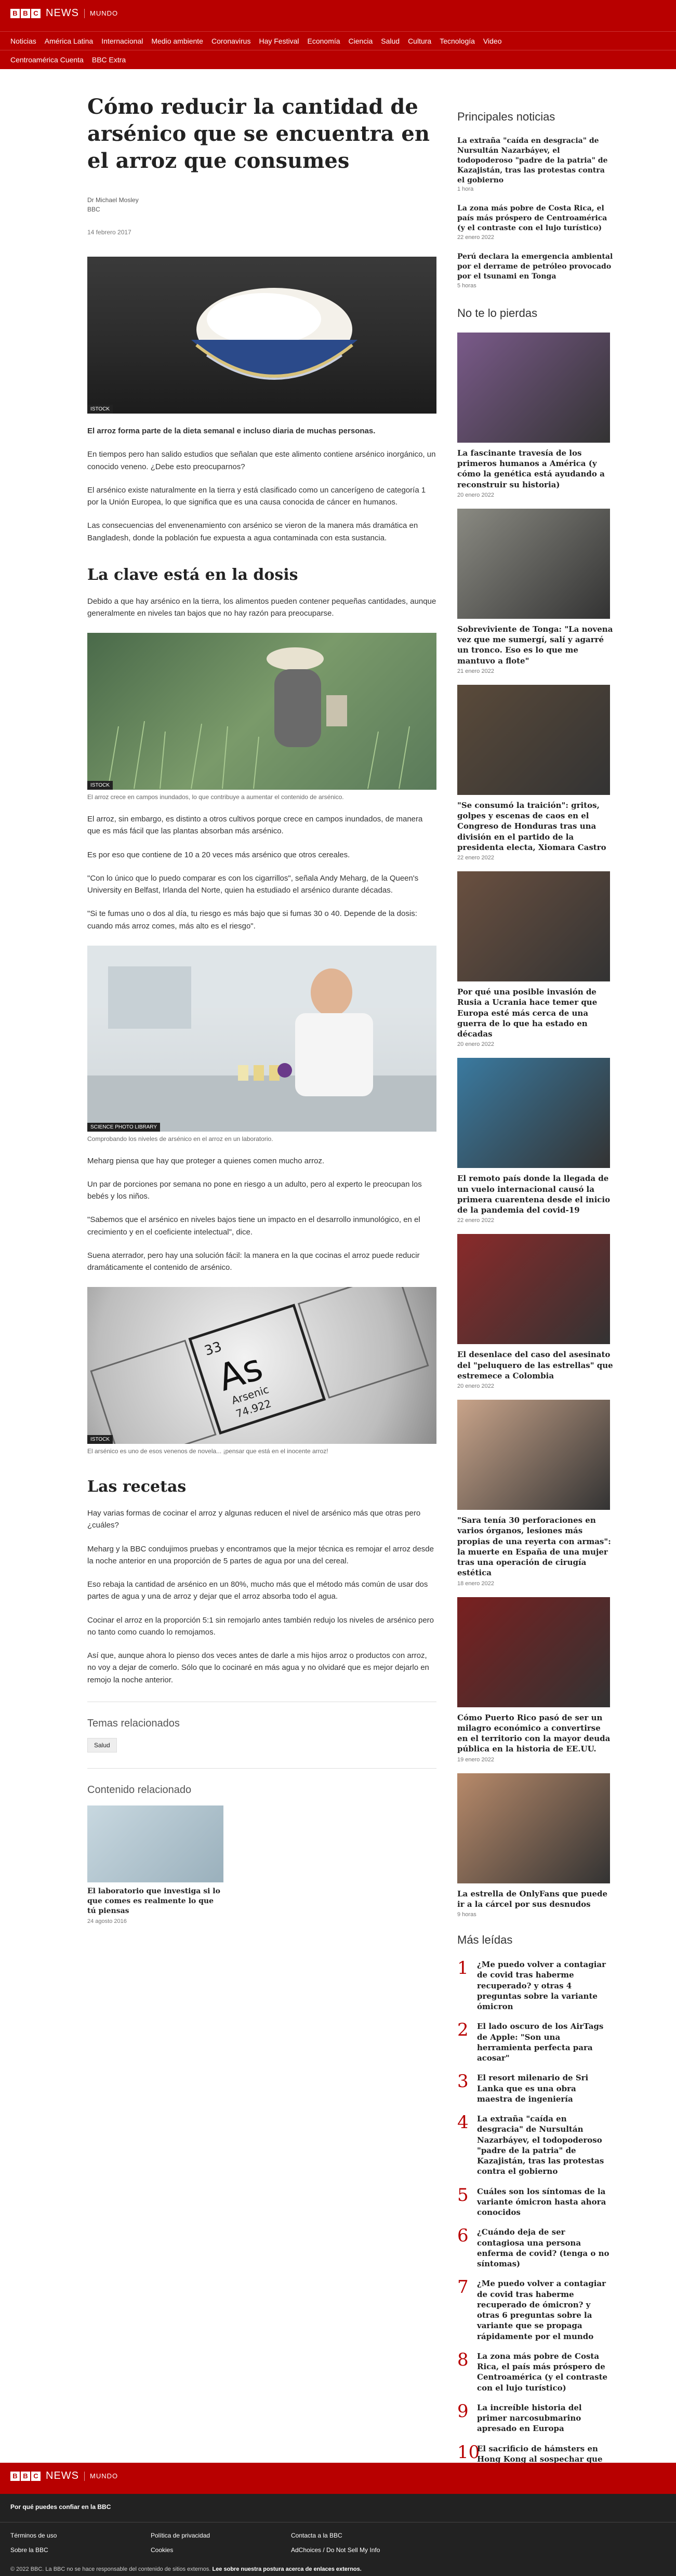 The height and width of the screenshot is (2576, 676). I want to click on image-credit: ISTOCK, so click(100, 1439).